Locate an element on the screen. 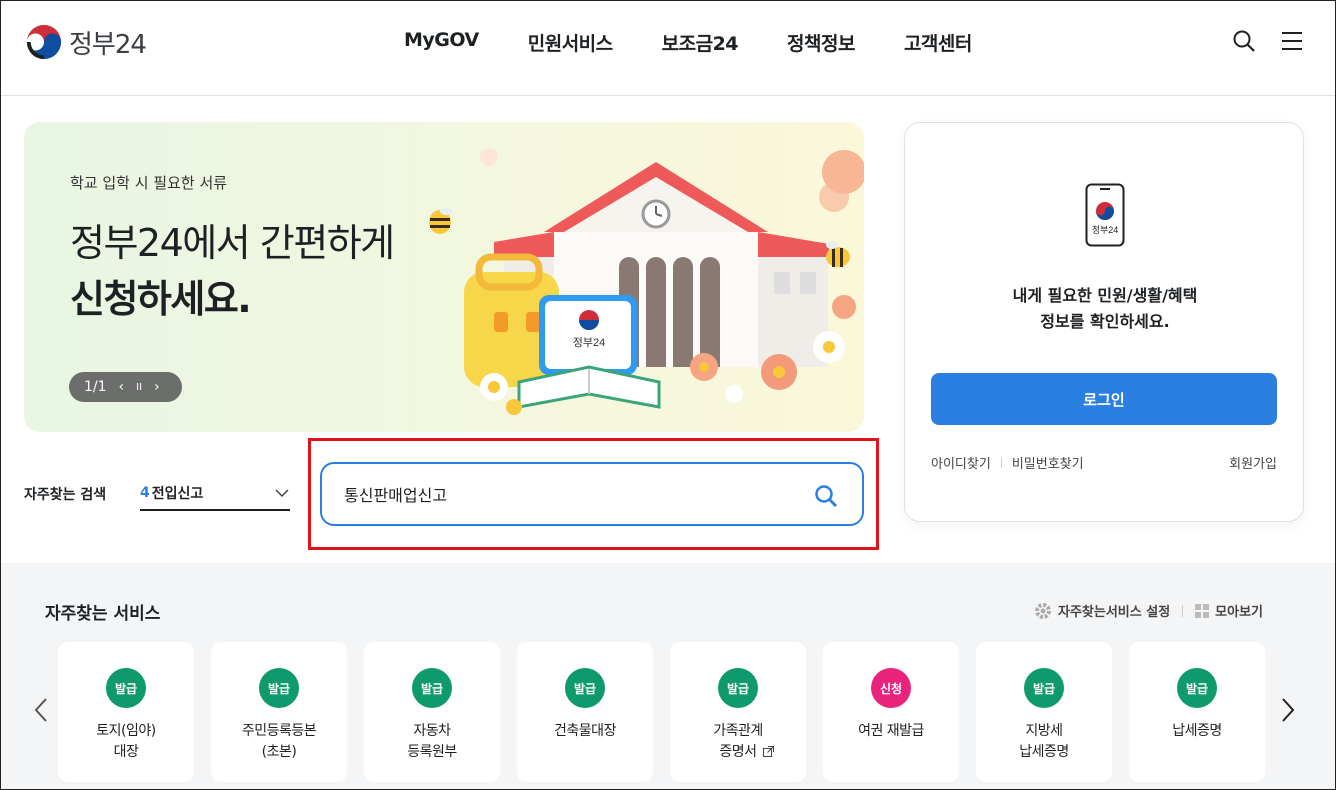 The width and height of the screenshot is (1336, 790). service-label: 가족관계 증명서 is located at coordinates (738, 741).